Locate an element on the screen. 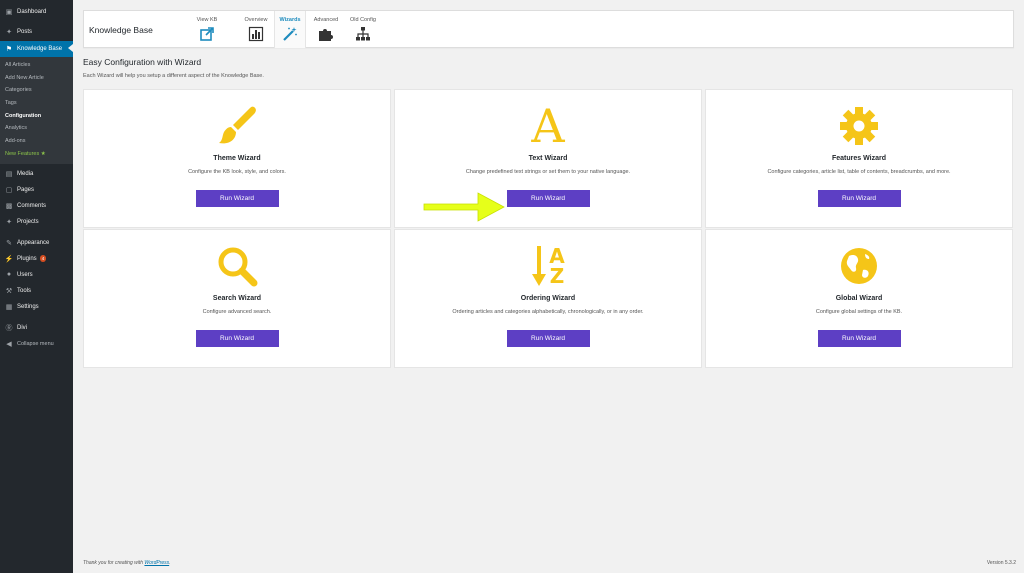  wizard-title: Ordering Wizard is located at coordinates (548, 298).